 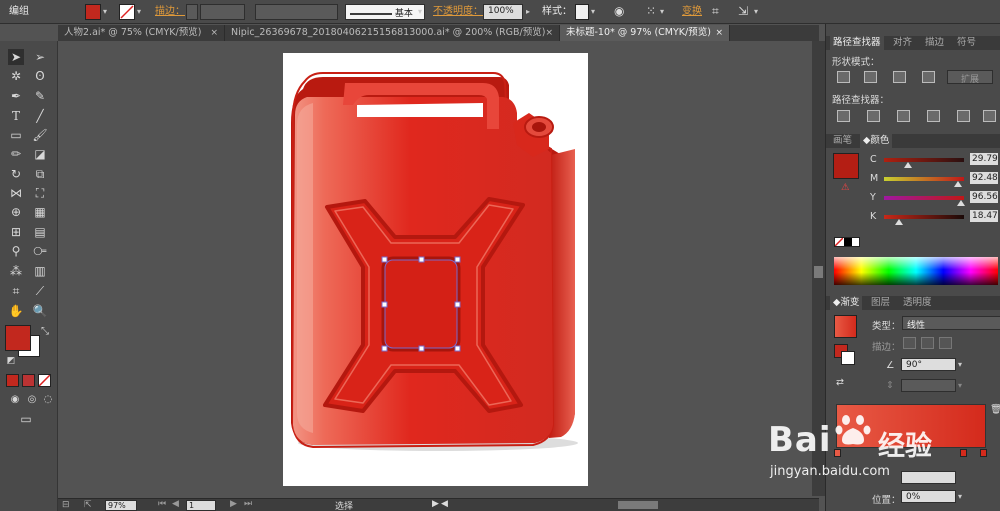 I want to click on last-page-icon: ⏭, so click(x=248, y=504).